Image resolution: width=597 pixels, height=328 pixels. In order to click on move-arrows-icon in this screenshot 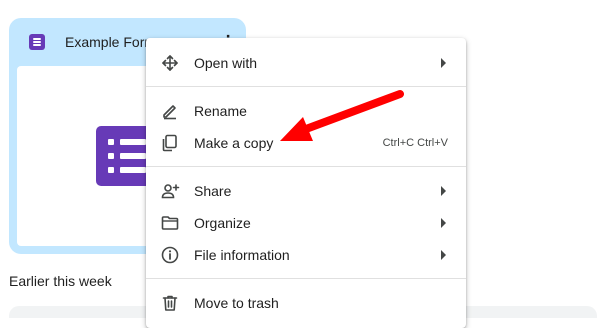, I will do `click(170, 63)`.